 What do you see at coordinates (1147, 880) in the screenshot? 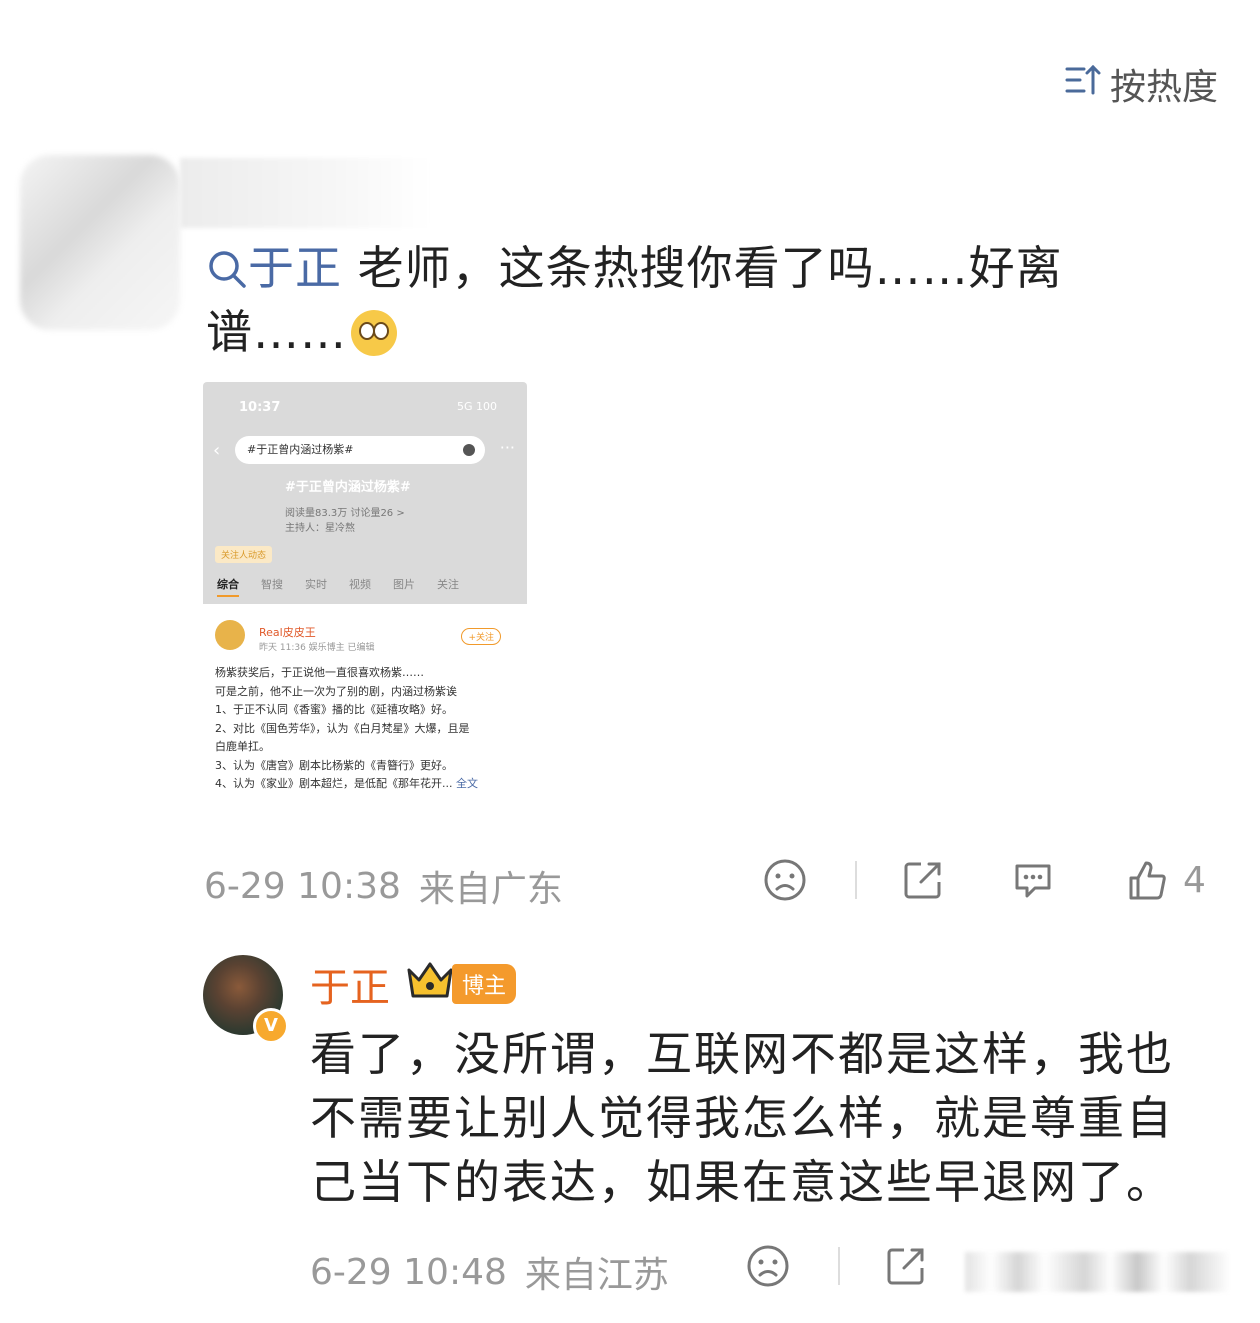
I see `like-icon` at bounding box center [1147, 880].